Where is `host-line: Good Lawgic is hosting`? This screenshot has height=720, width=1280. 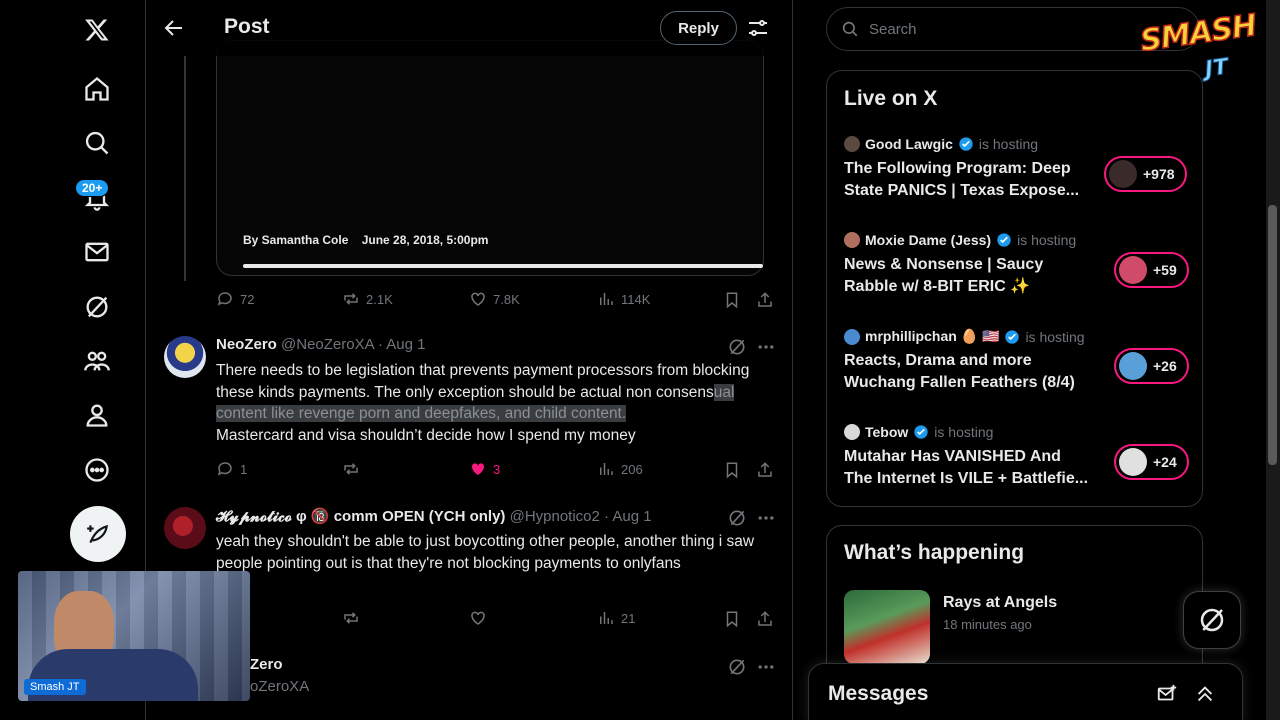
host-line: Good Lawgic is hosting is located at coordinates (941, 144).